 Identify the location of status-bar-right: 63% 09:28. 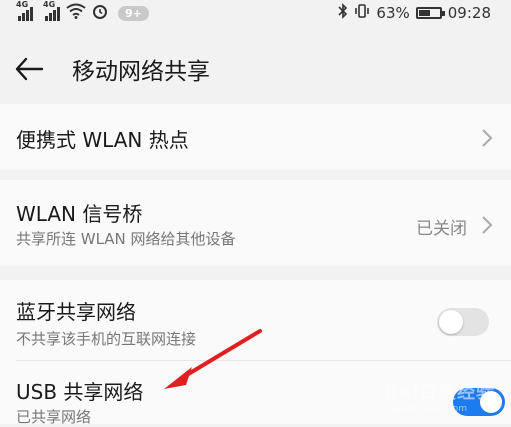
(414, 13).